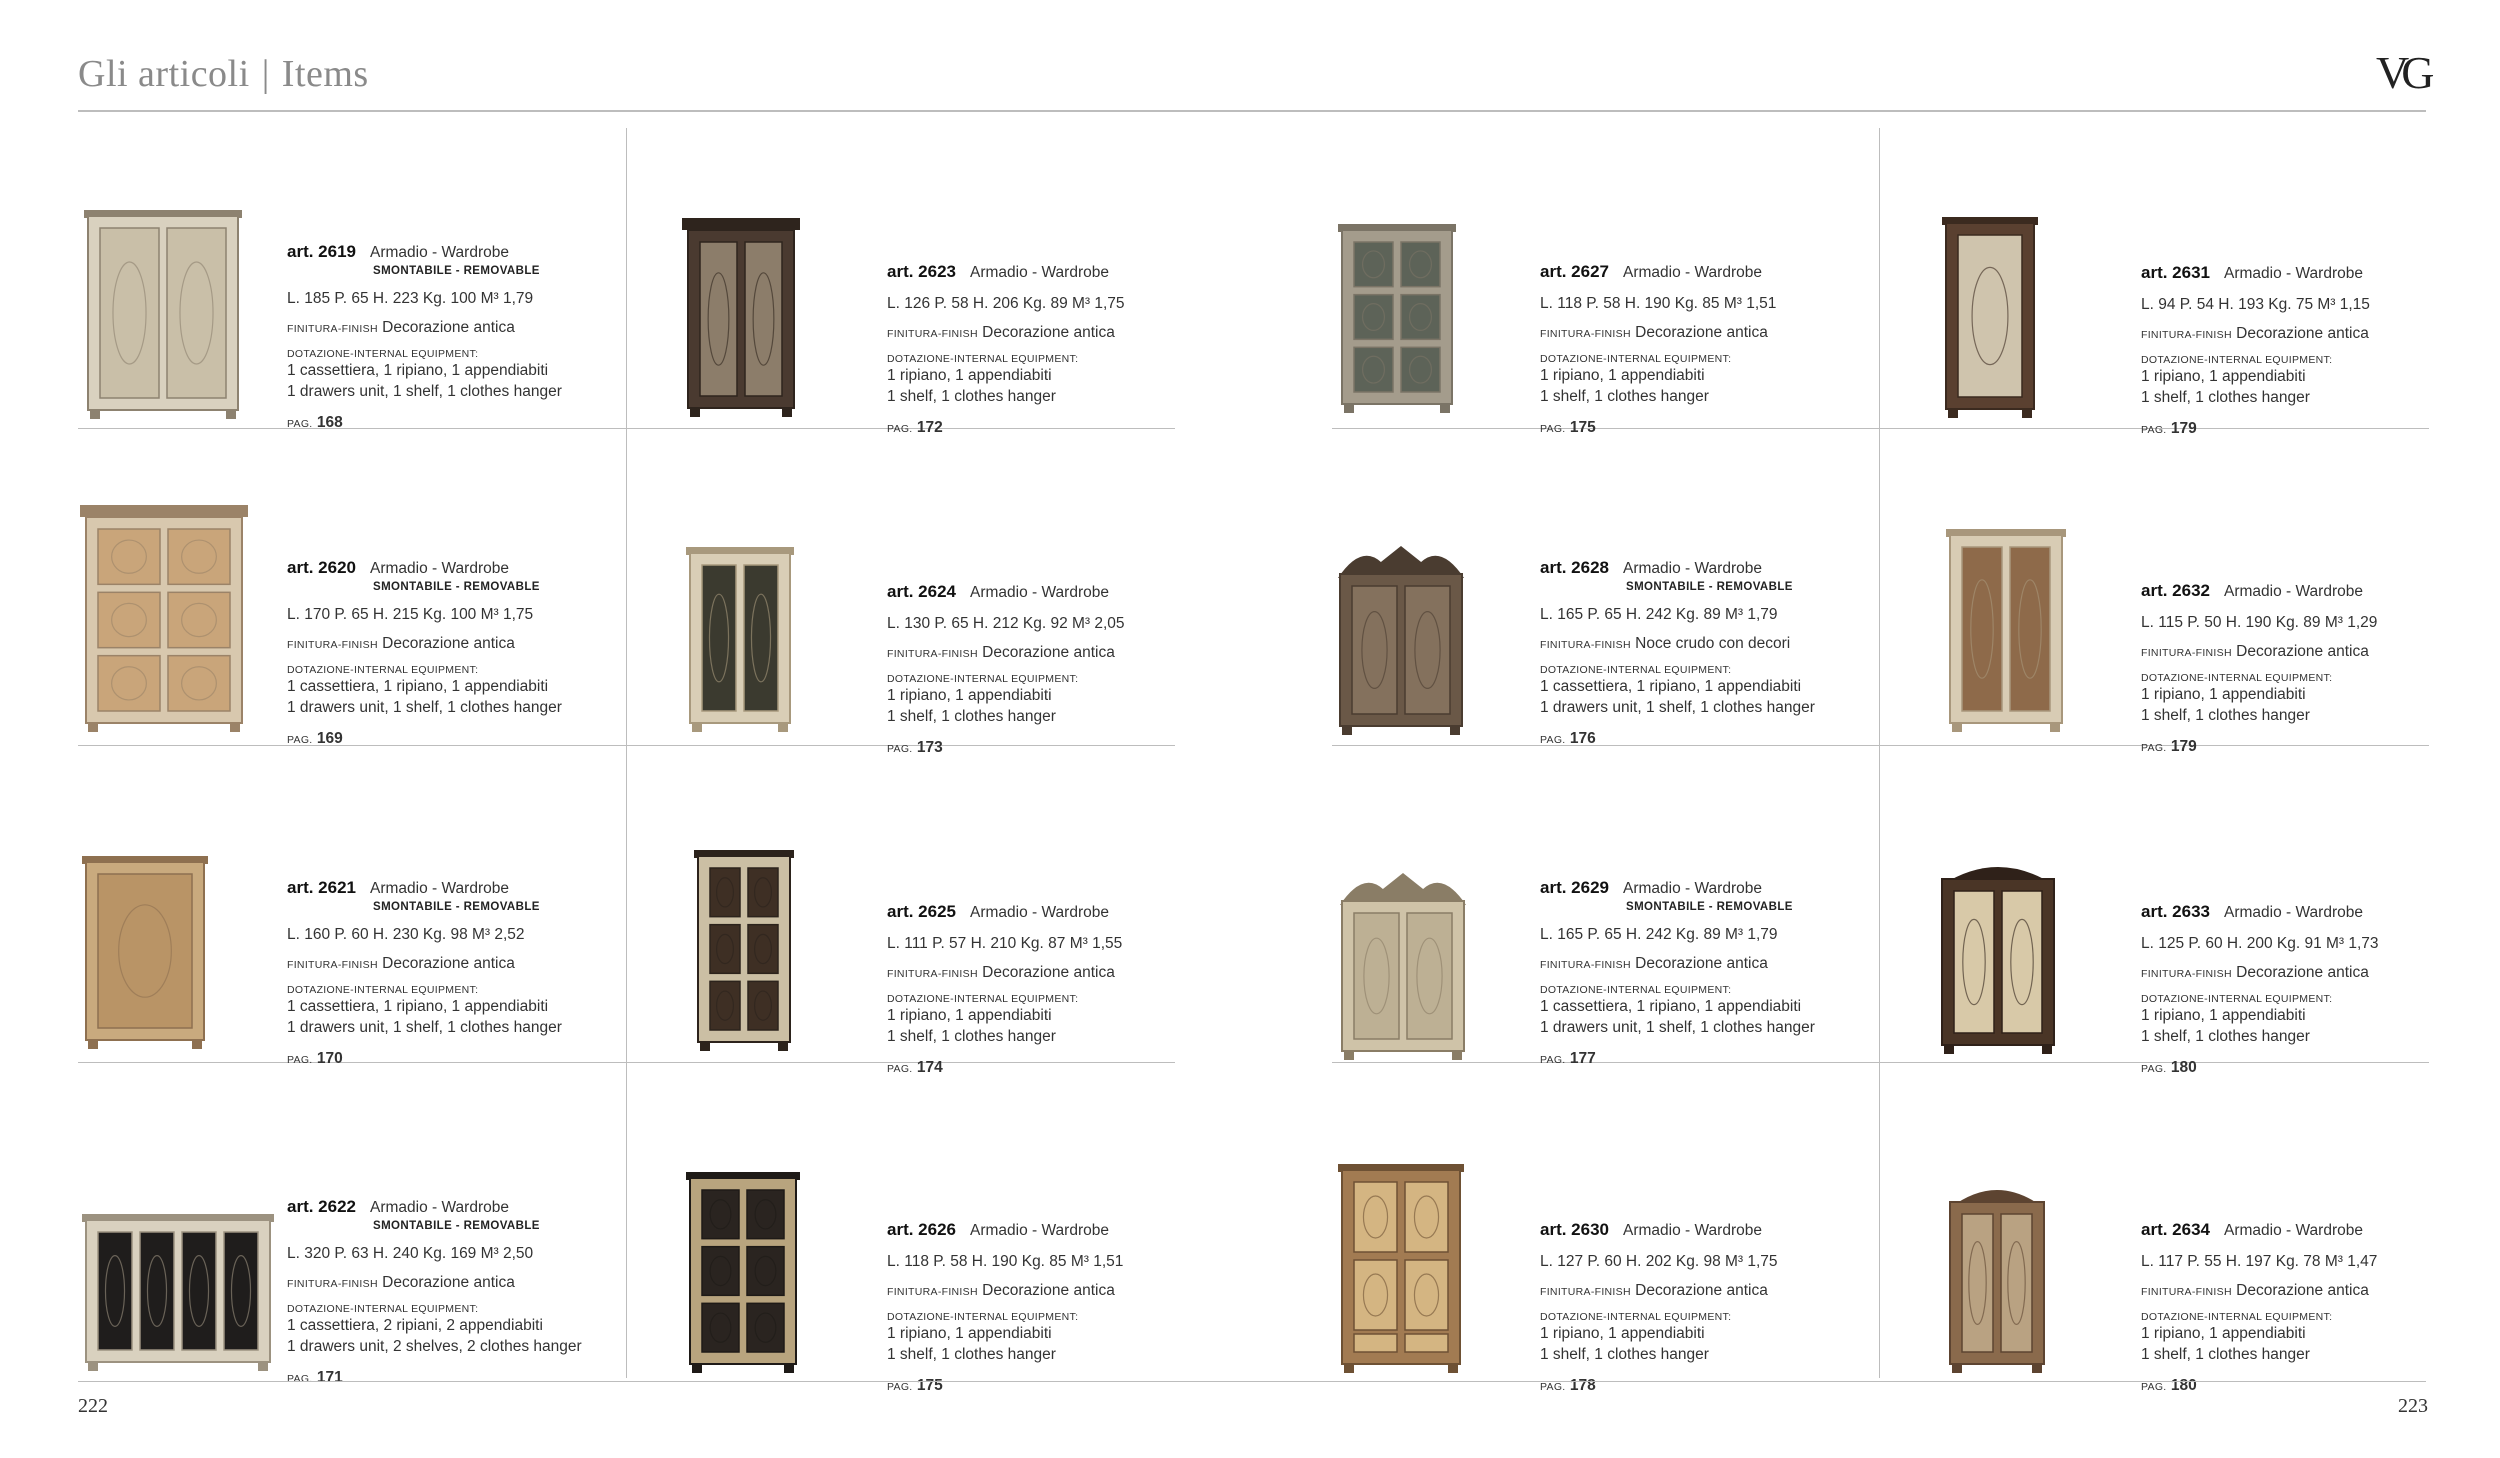  I want to click on pag-number: 175, so click(1582, 427).